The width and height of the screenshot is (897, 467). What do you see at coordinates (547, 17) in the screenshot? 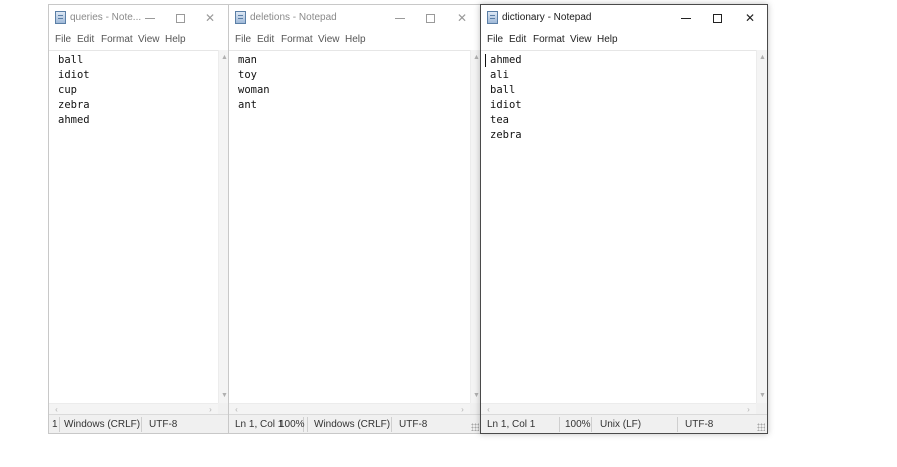
I see `window-title: dictionary - Notepad` at bounding box center [547, 17].